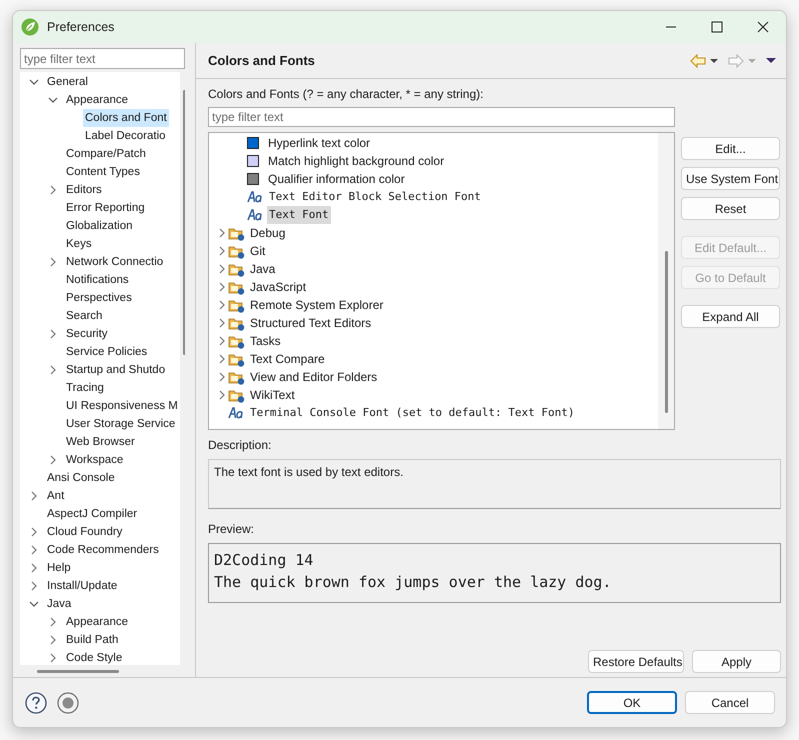  What do you see at coordinates (84, 190) in the screenshot?
I see `tree-item: Editors` at bounding box center [84, 190].